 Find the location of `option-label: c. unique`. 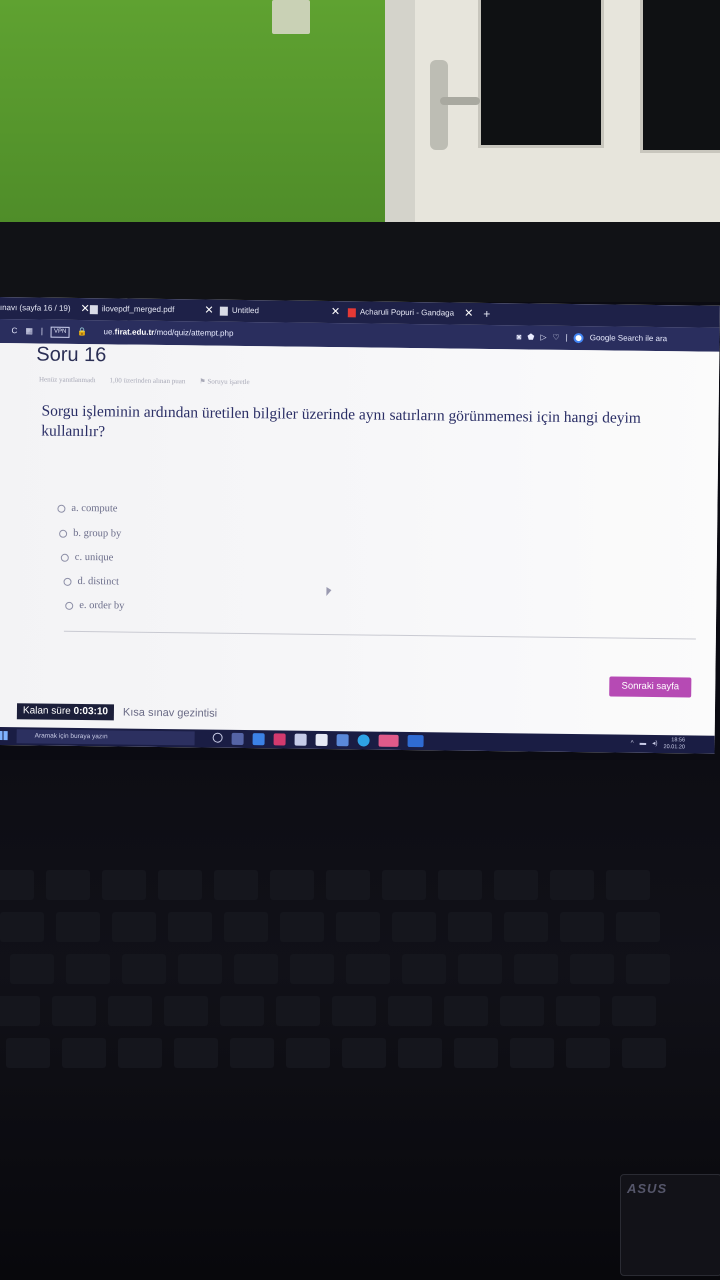

option-label: c. unique is located at coordinates (94, 557).